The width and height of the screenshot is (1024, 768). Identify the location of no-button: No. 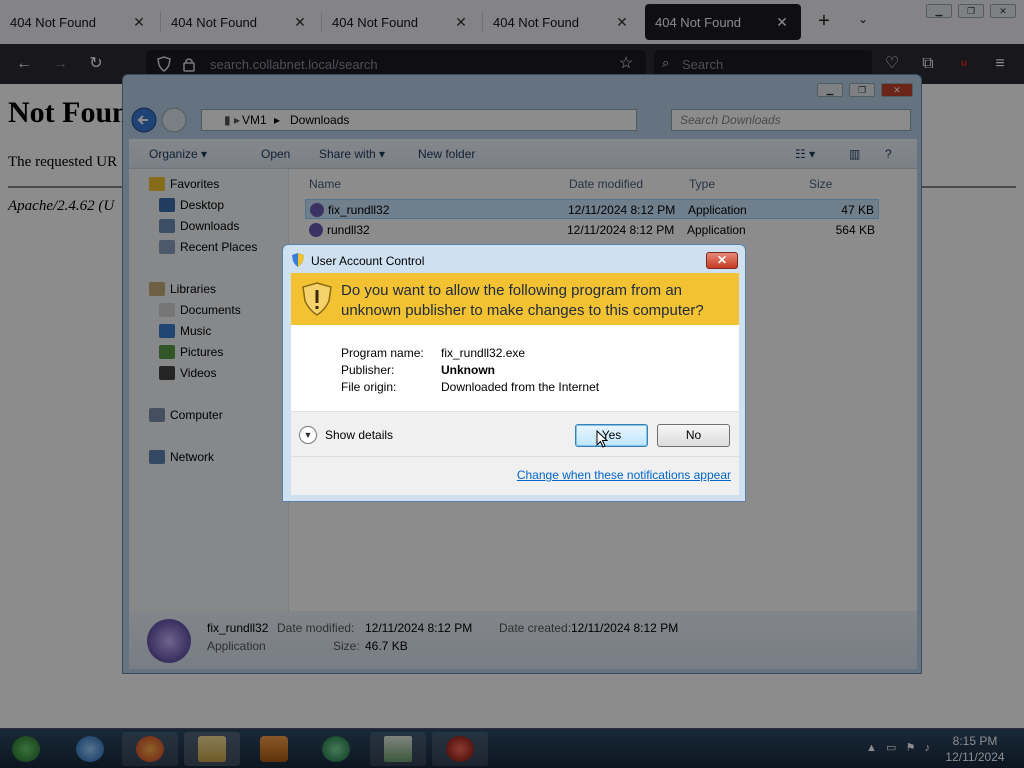
(693, 435).